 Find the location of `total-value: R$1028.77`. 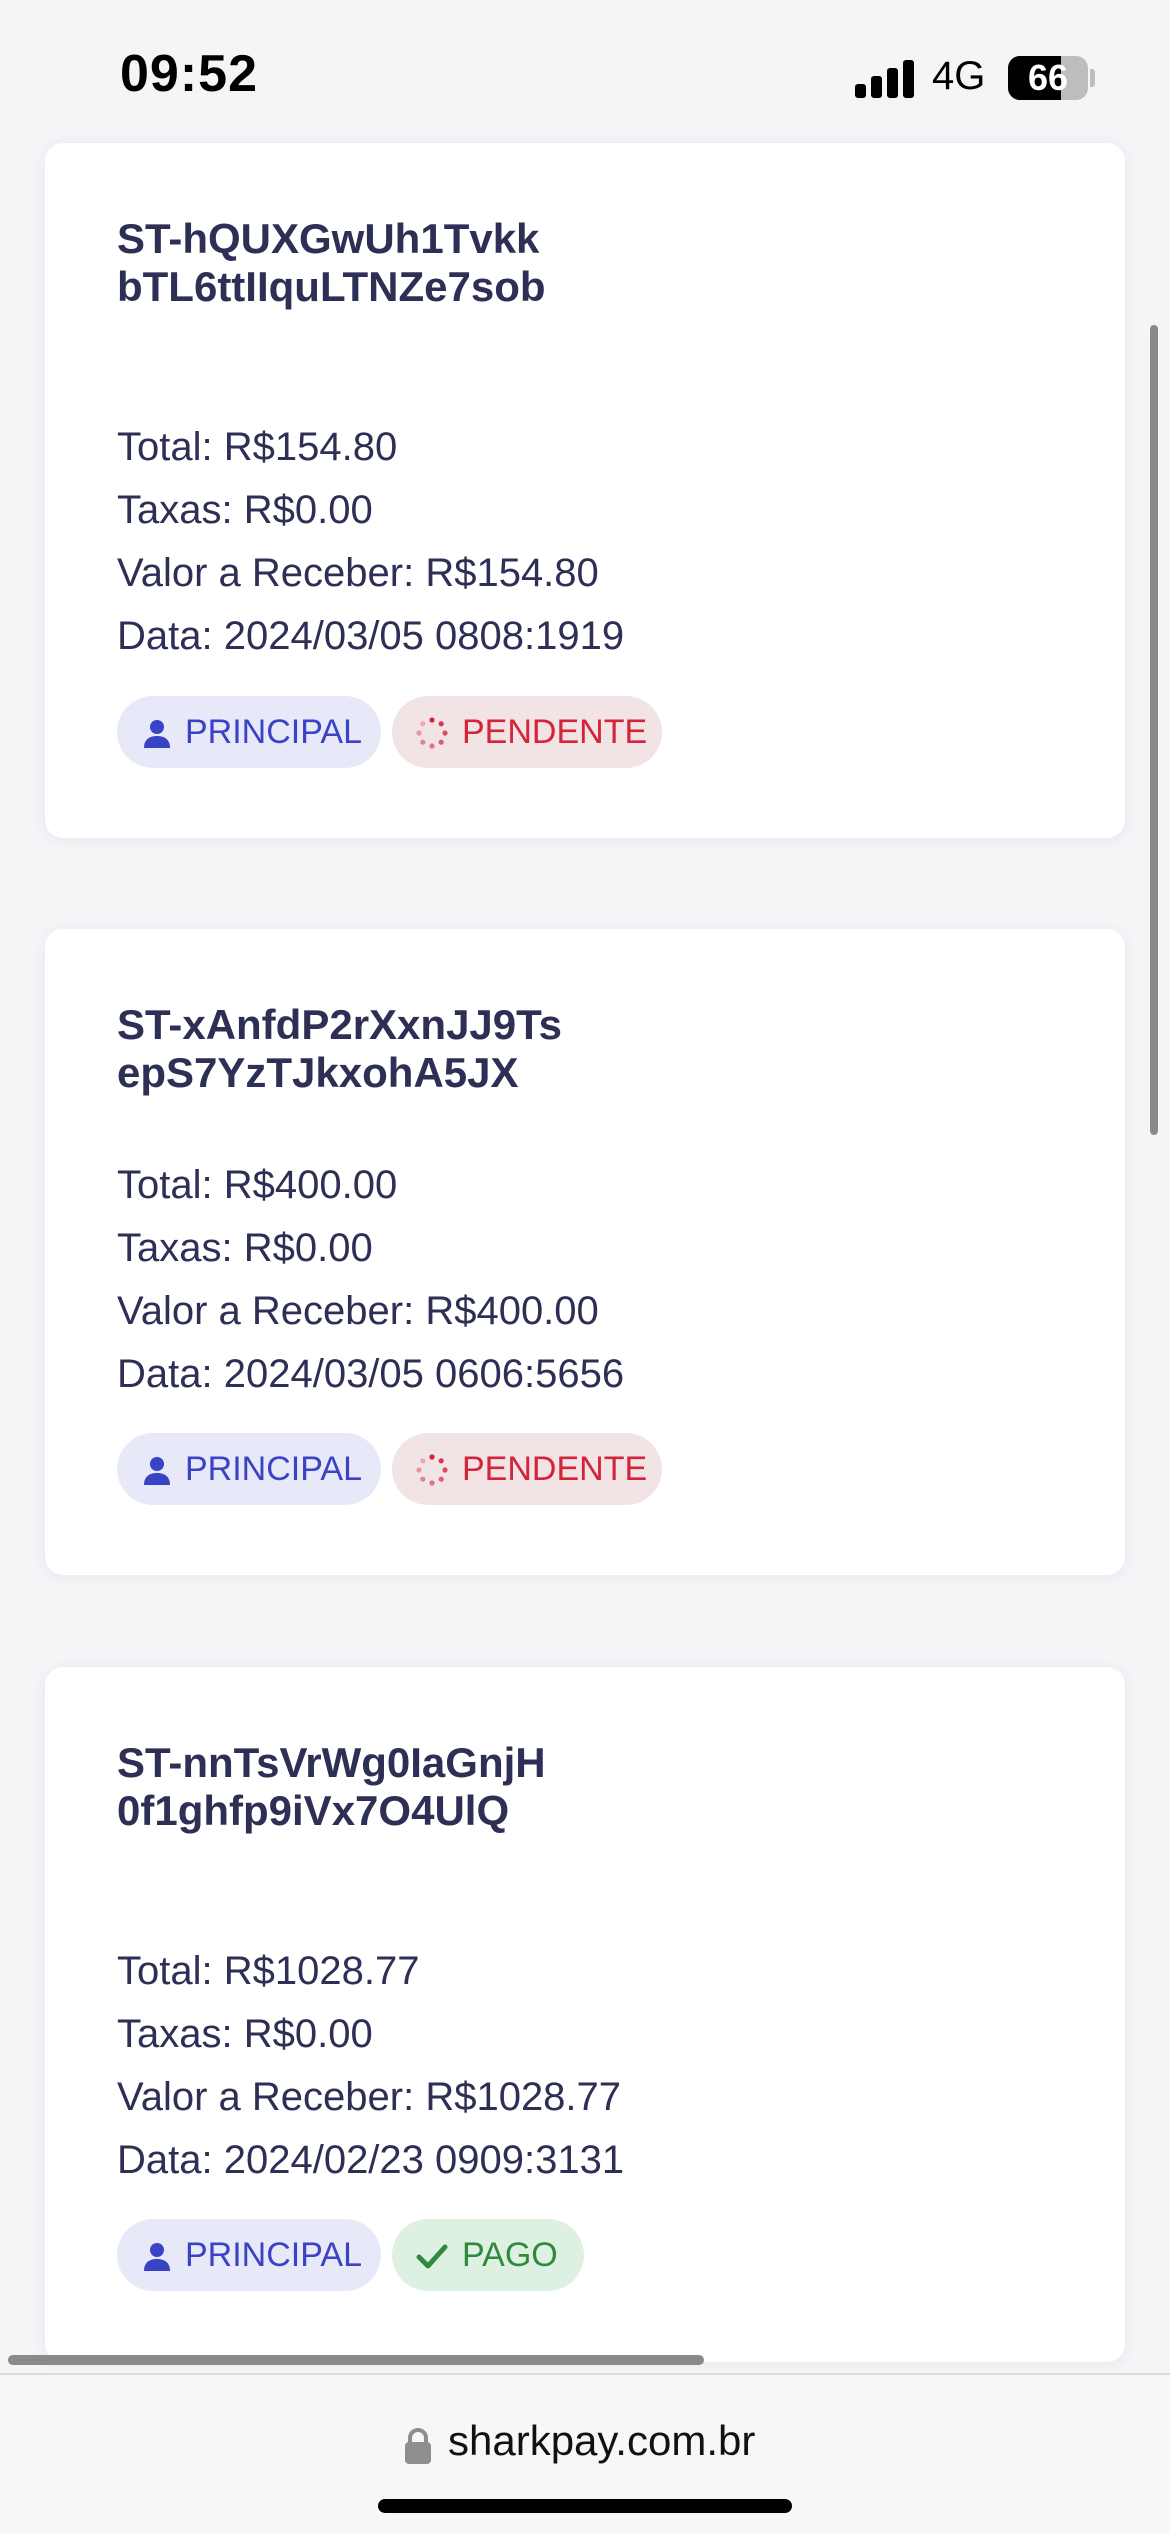

total-value: R$1028.77 is located at coordinates (321, 1971).